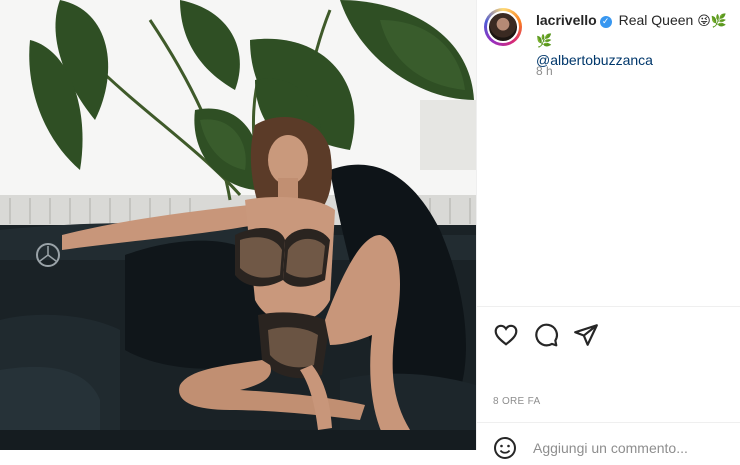 The image size is (740, 465). What do you see at coordinates (605, 22) in the screenshot?
I see `verified-check-icon: ✓` at bounding box center [605, 22].